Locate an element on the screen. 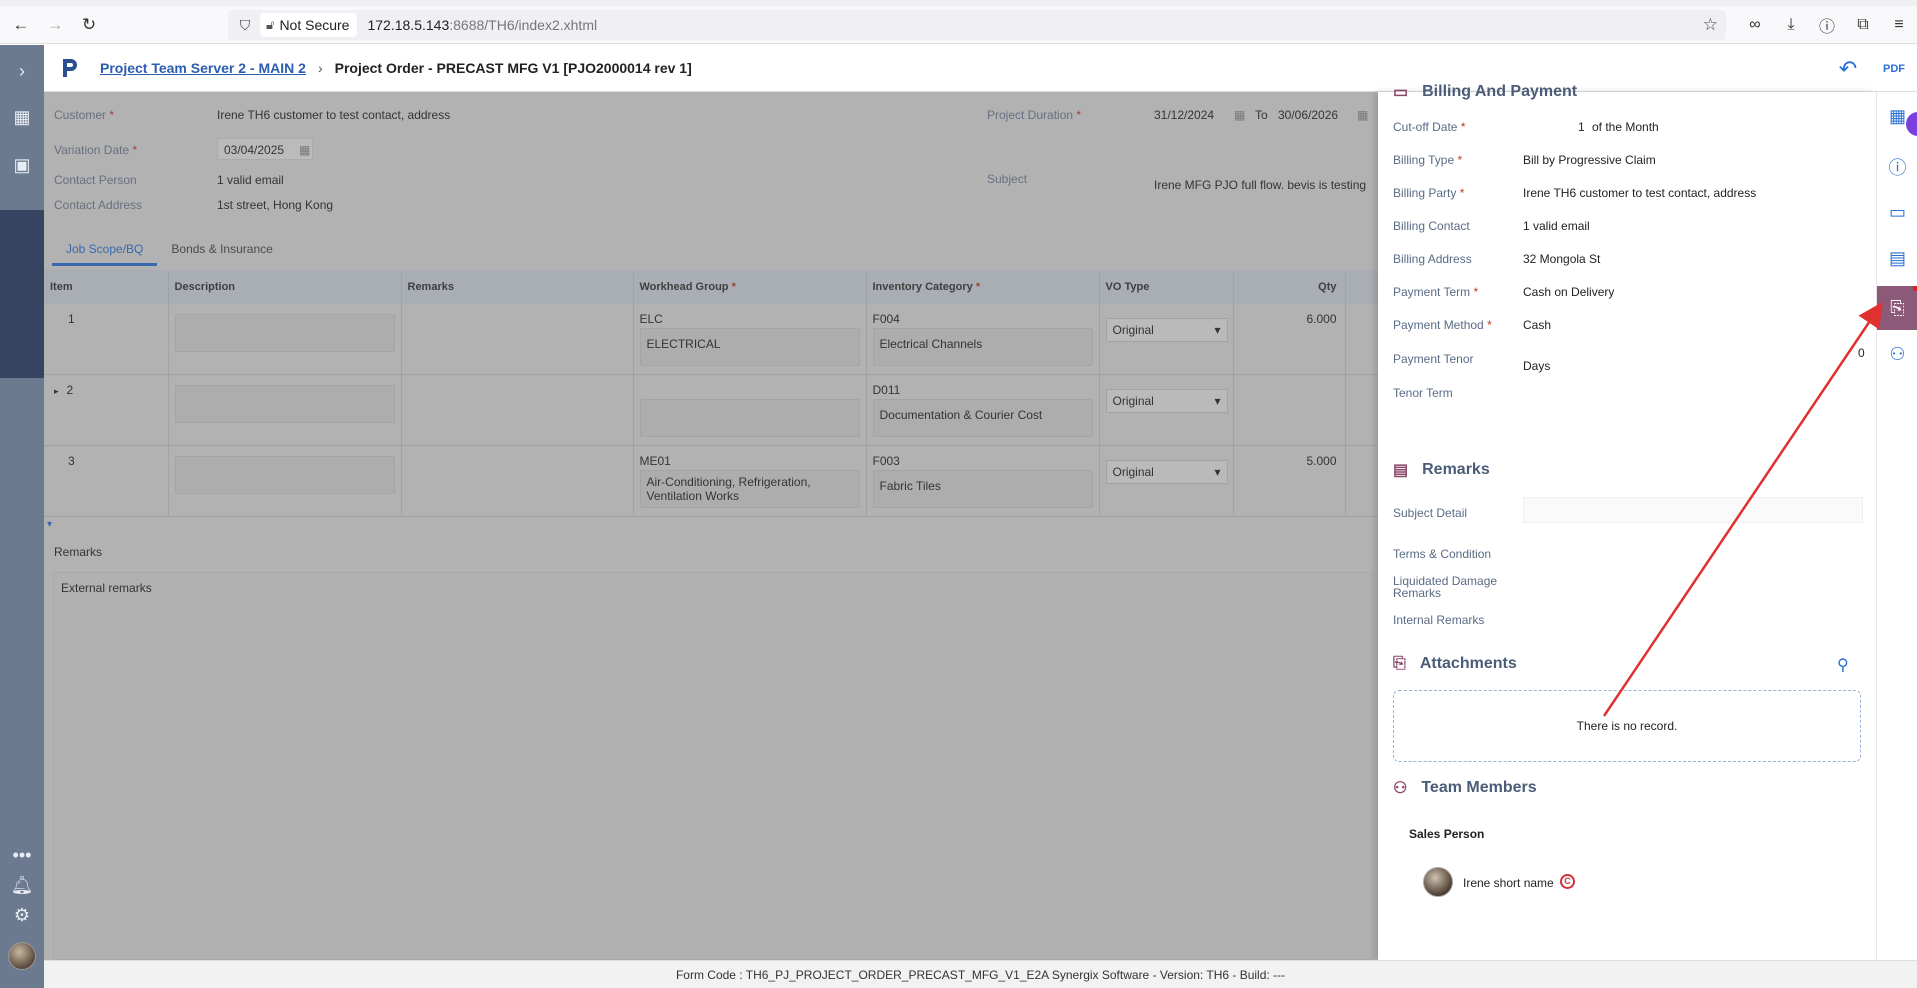 This screenshot has height=988, width=1917. attachment-panel-icon: ⎘ is located at coordinates (1897, 308).